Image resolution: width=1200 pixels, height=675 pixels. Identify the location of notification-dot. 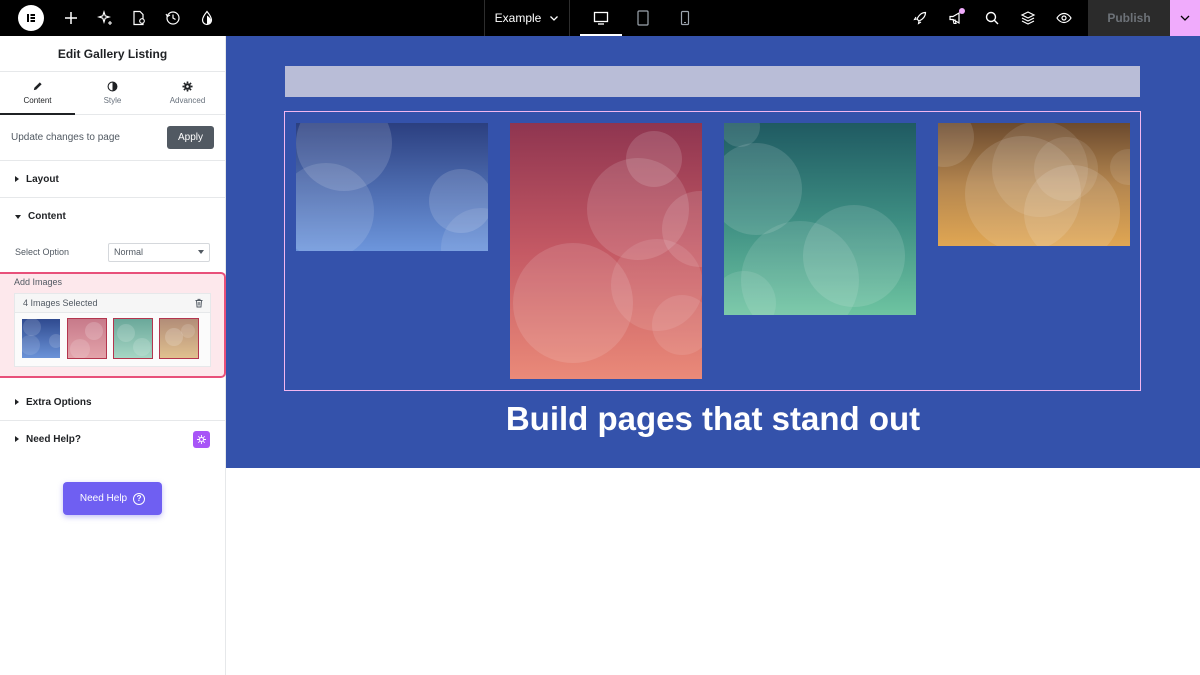
(962, 11).